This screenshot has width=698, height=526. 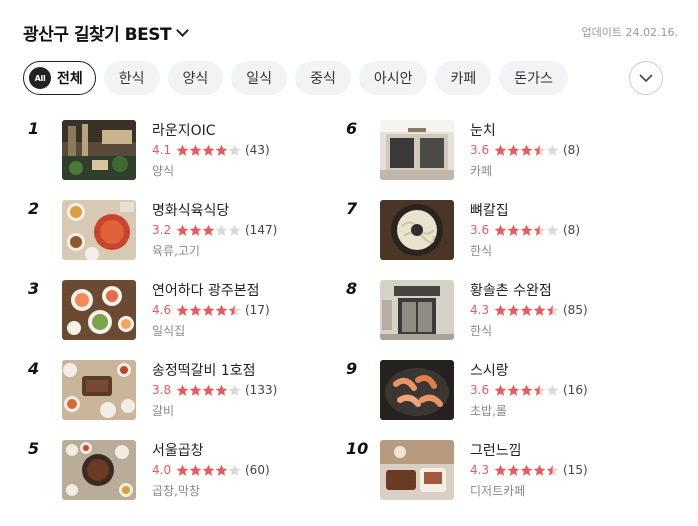 I want to click on restaurant-category: 한식, so click(x=481, y=251).